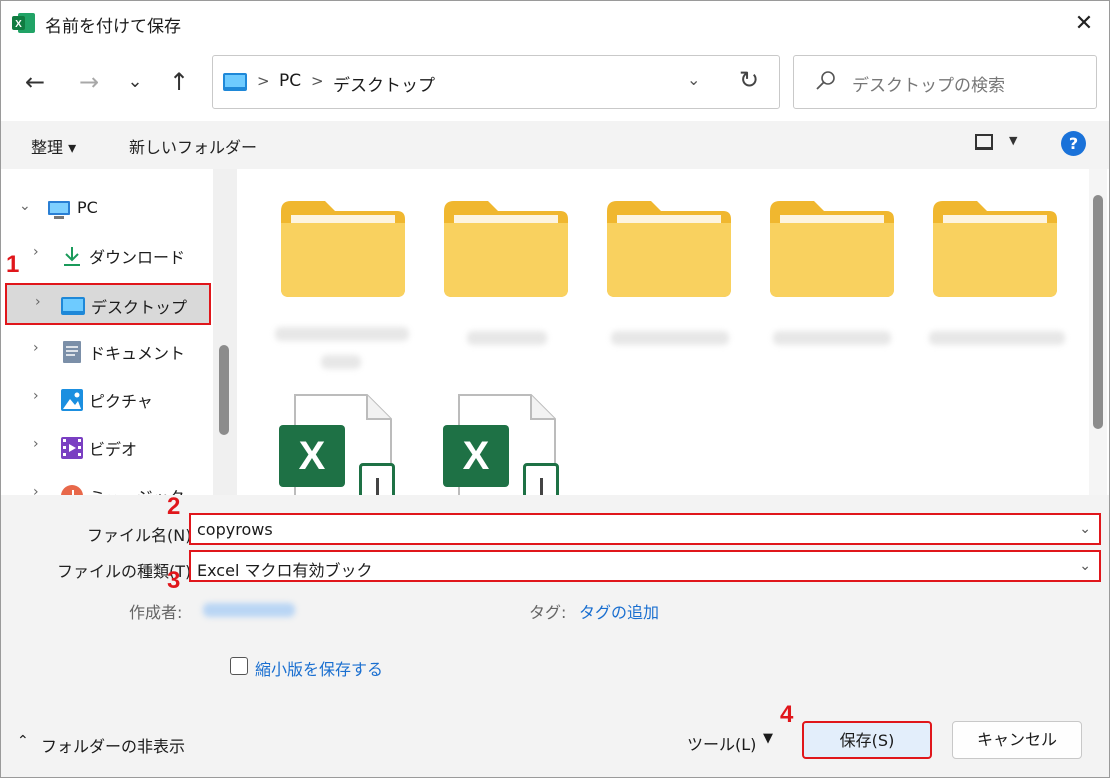 This screenshot has height=778, width=1110. What do you see at coordinates (555, 145) in the screenshot?
I see `command-bar: 整理 ▾ 新しいフォルダー ▼ ?` at bounding box center [555, 145].